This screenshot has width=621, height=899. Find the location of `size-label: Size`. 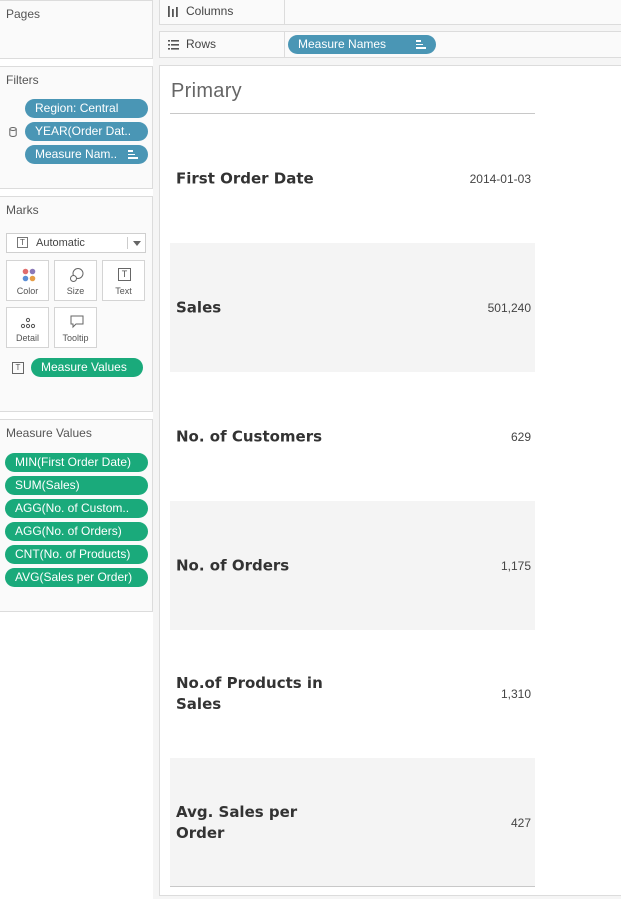

size-label: Size is located at coordinates (75, 291).